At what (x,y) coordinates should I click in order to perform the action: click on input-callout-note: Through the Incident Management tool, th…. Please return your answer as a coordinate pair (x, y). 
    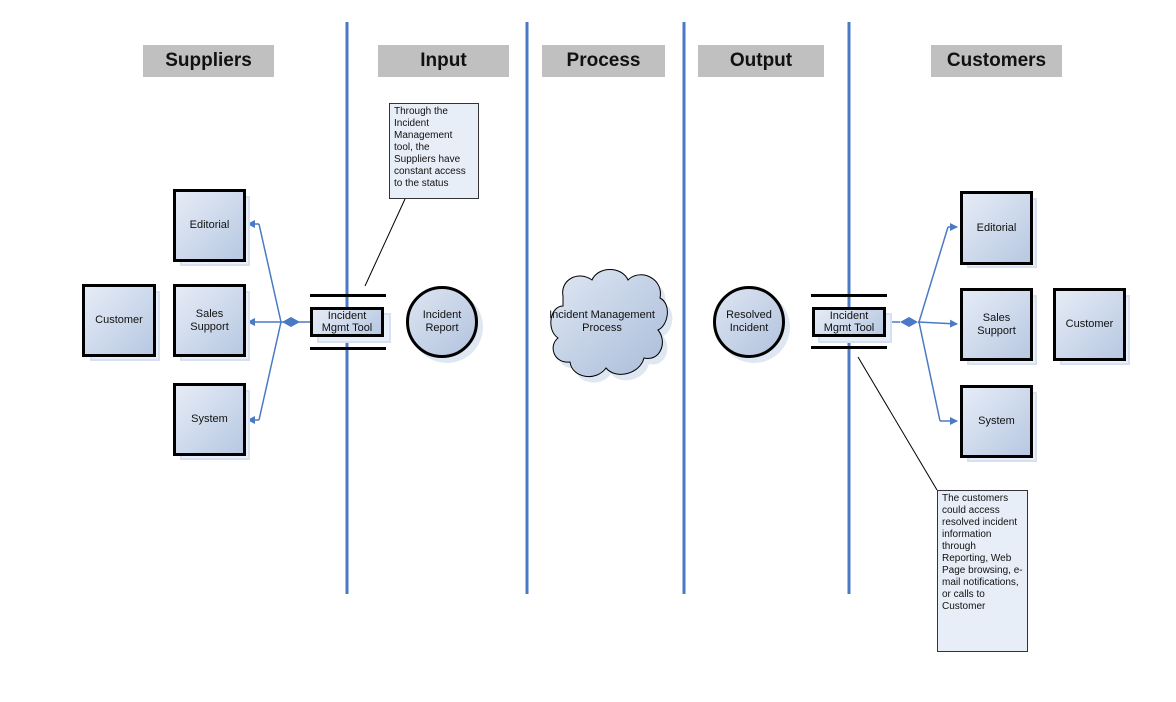
    Looking at the image, I should click on (434, 151).